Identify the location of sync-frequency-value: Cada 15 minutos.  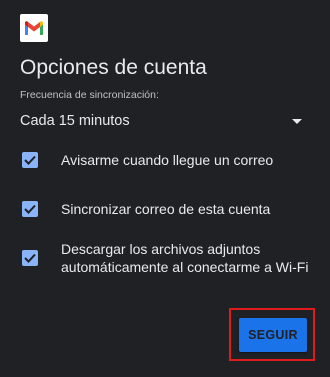
(75, 121).